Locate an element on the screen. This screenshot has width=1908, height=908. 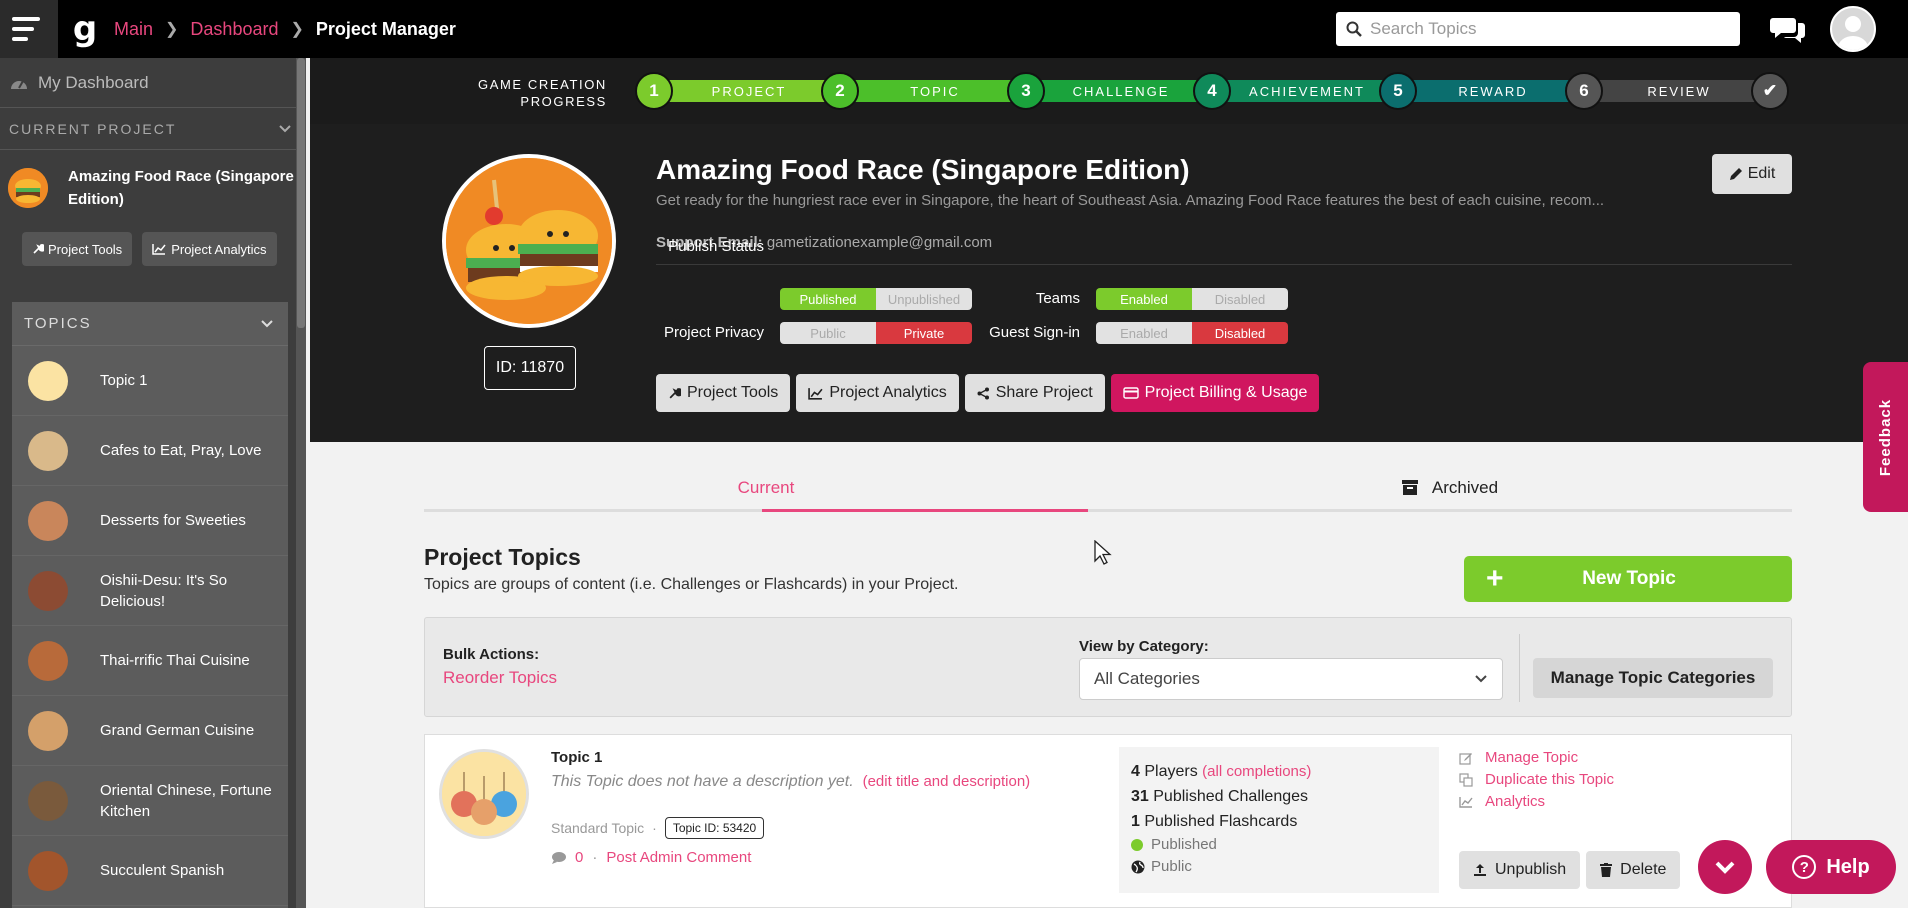
step-review: REVIEW is located at coordinates (1679, 91).